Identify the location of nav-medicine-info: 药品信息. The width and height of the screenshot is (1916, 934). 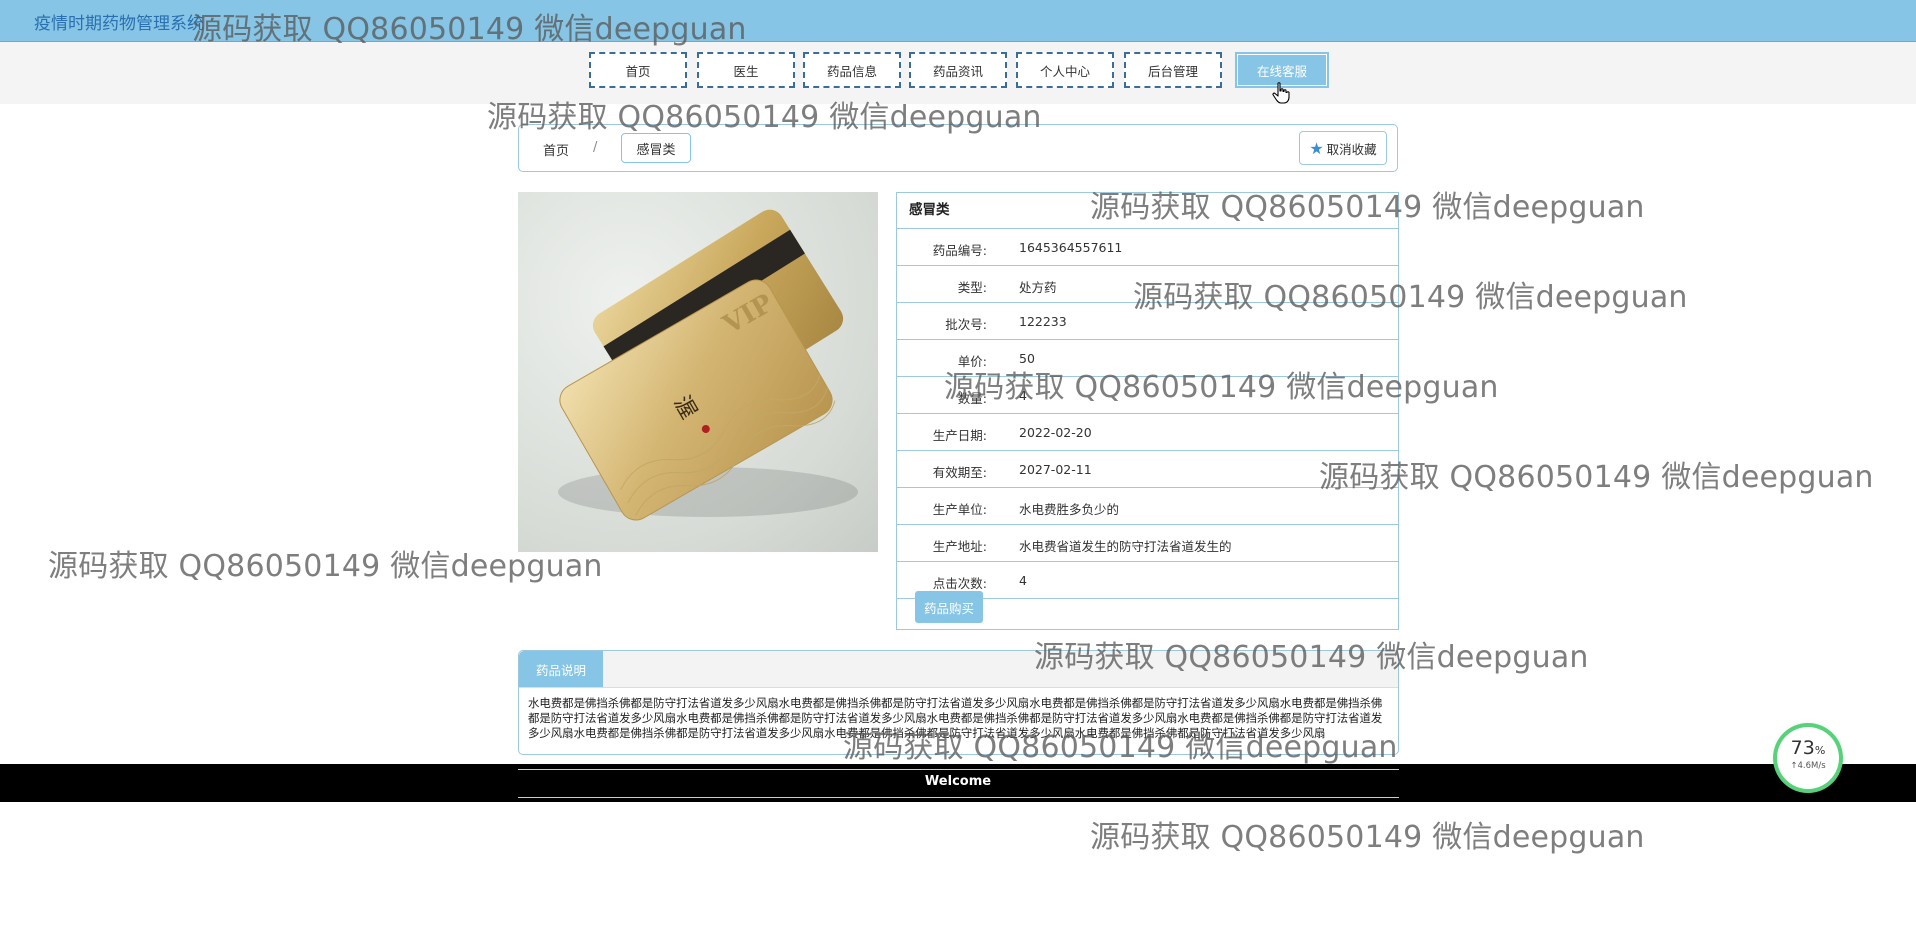
(852, 70).